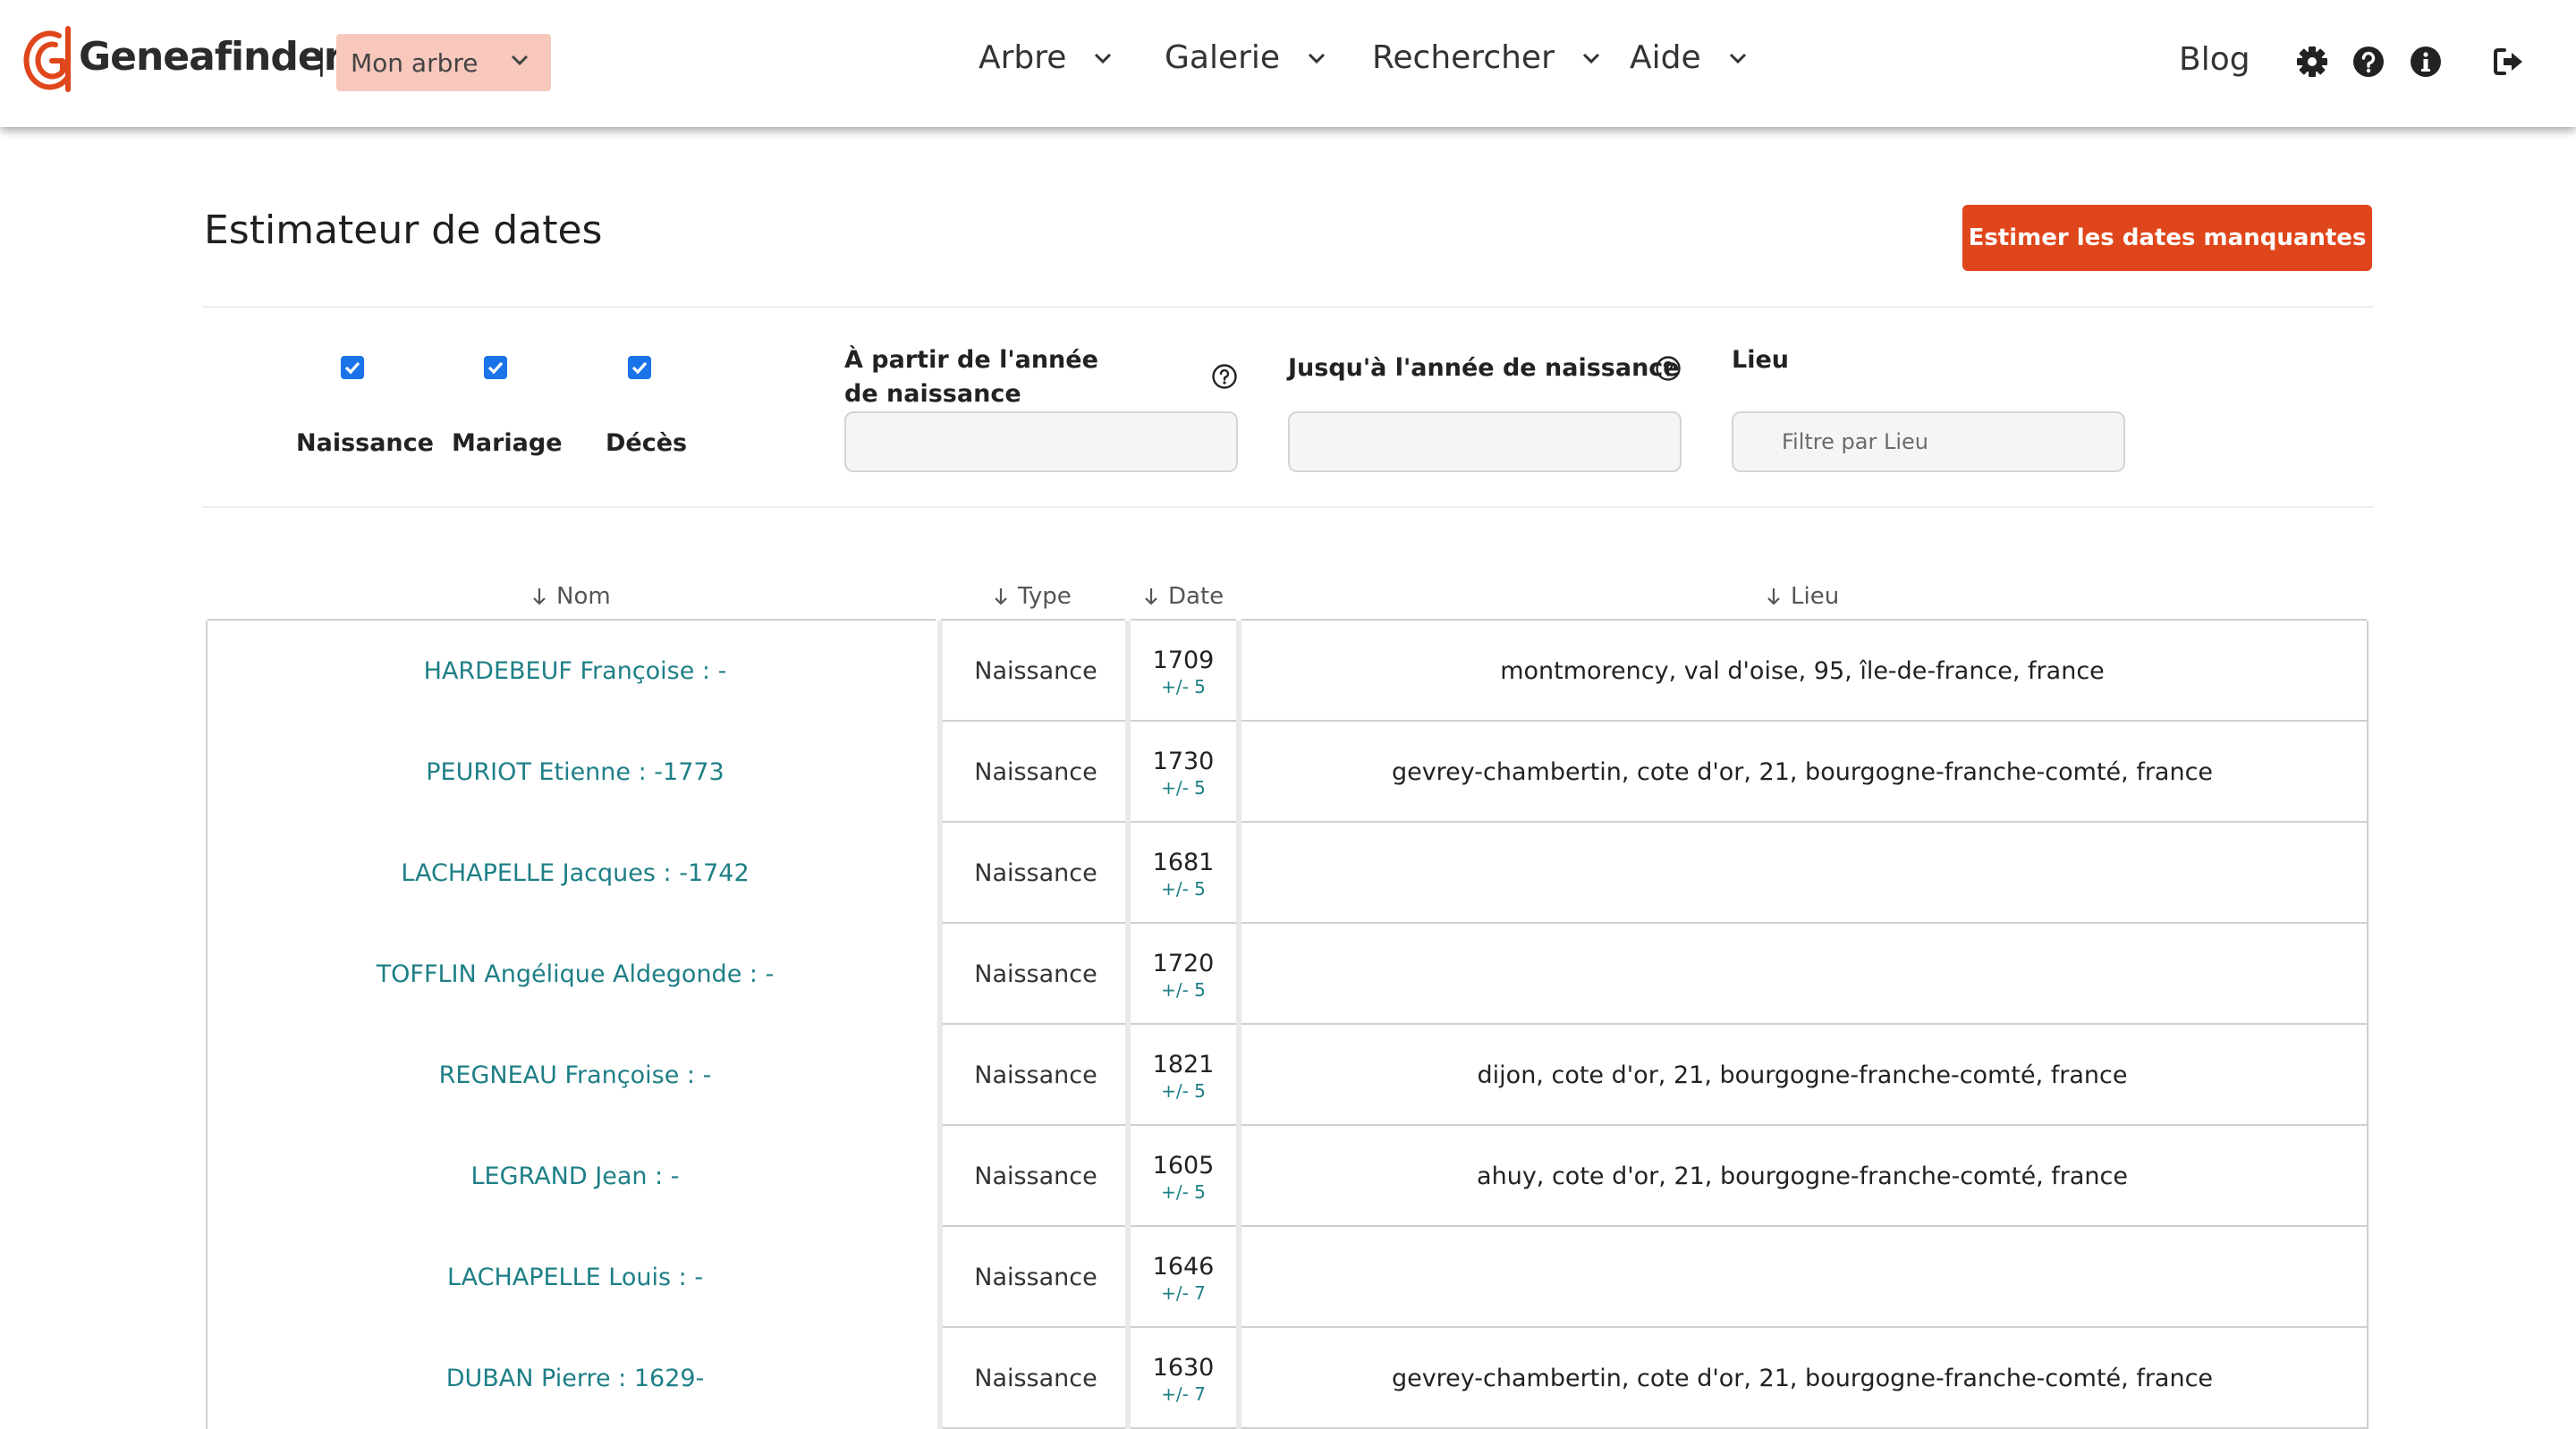 This screenshot has height=1429, width=2576. Describe the element at coordinates (1183, 1292) in the screenshot. I see `estimate-margin: +/- 7` at that location.